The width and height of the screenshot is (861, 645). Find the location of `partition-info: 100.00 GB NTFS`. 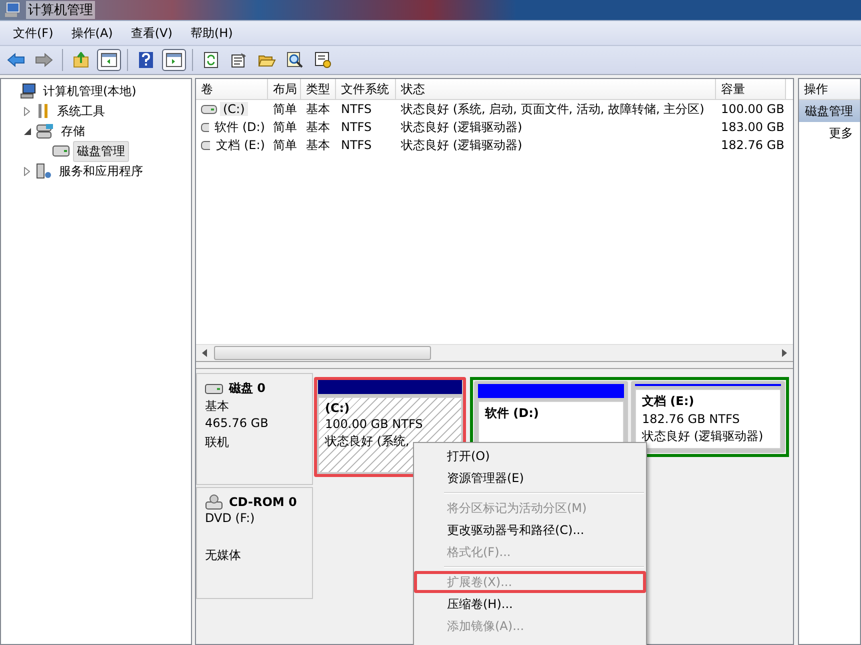

partition-info: 100.00 GB NTFS is located at coordinates (374, 424).